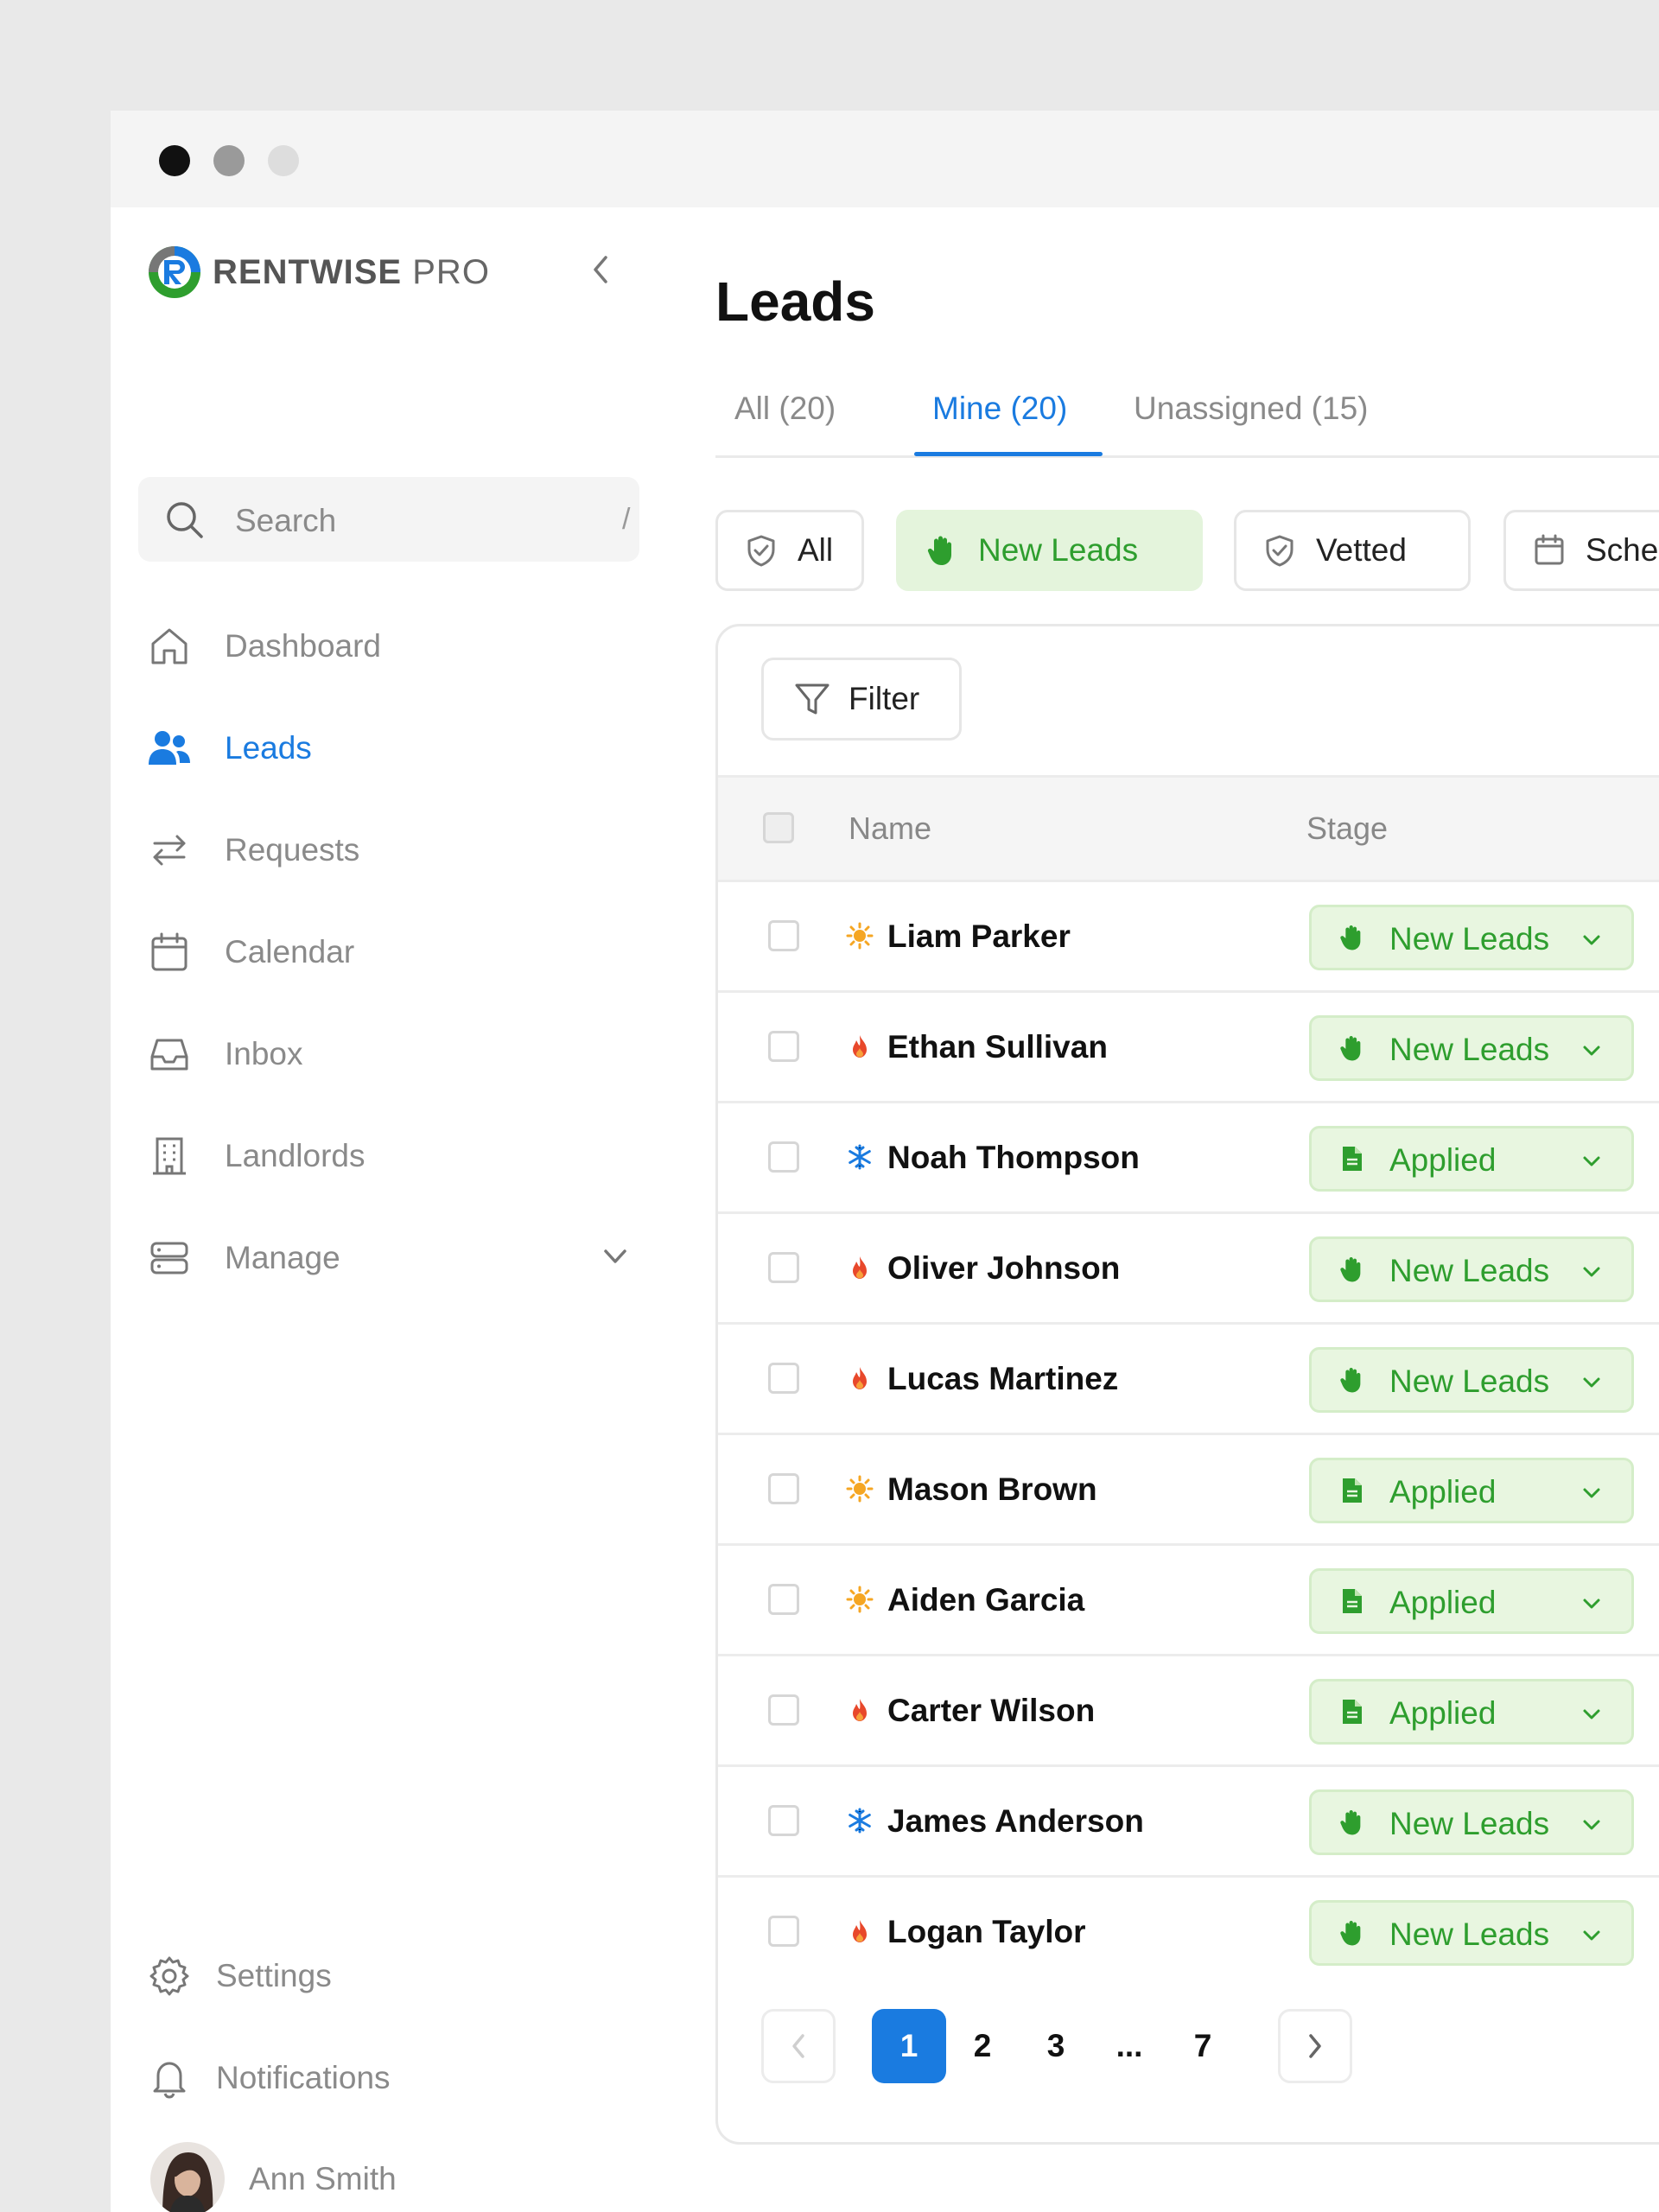 Image resolution: width=1659 pixels, height=2212 pixels. What do you see at coordinates (1352, 550) in the screenshot?
I see `chip-vetted: Vetted` at bounding box center [1352, 550].